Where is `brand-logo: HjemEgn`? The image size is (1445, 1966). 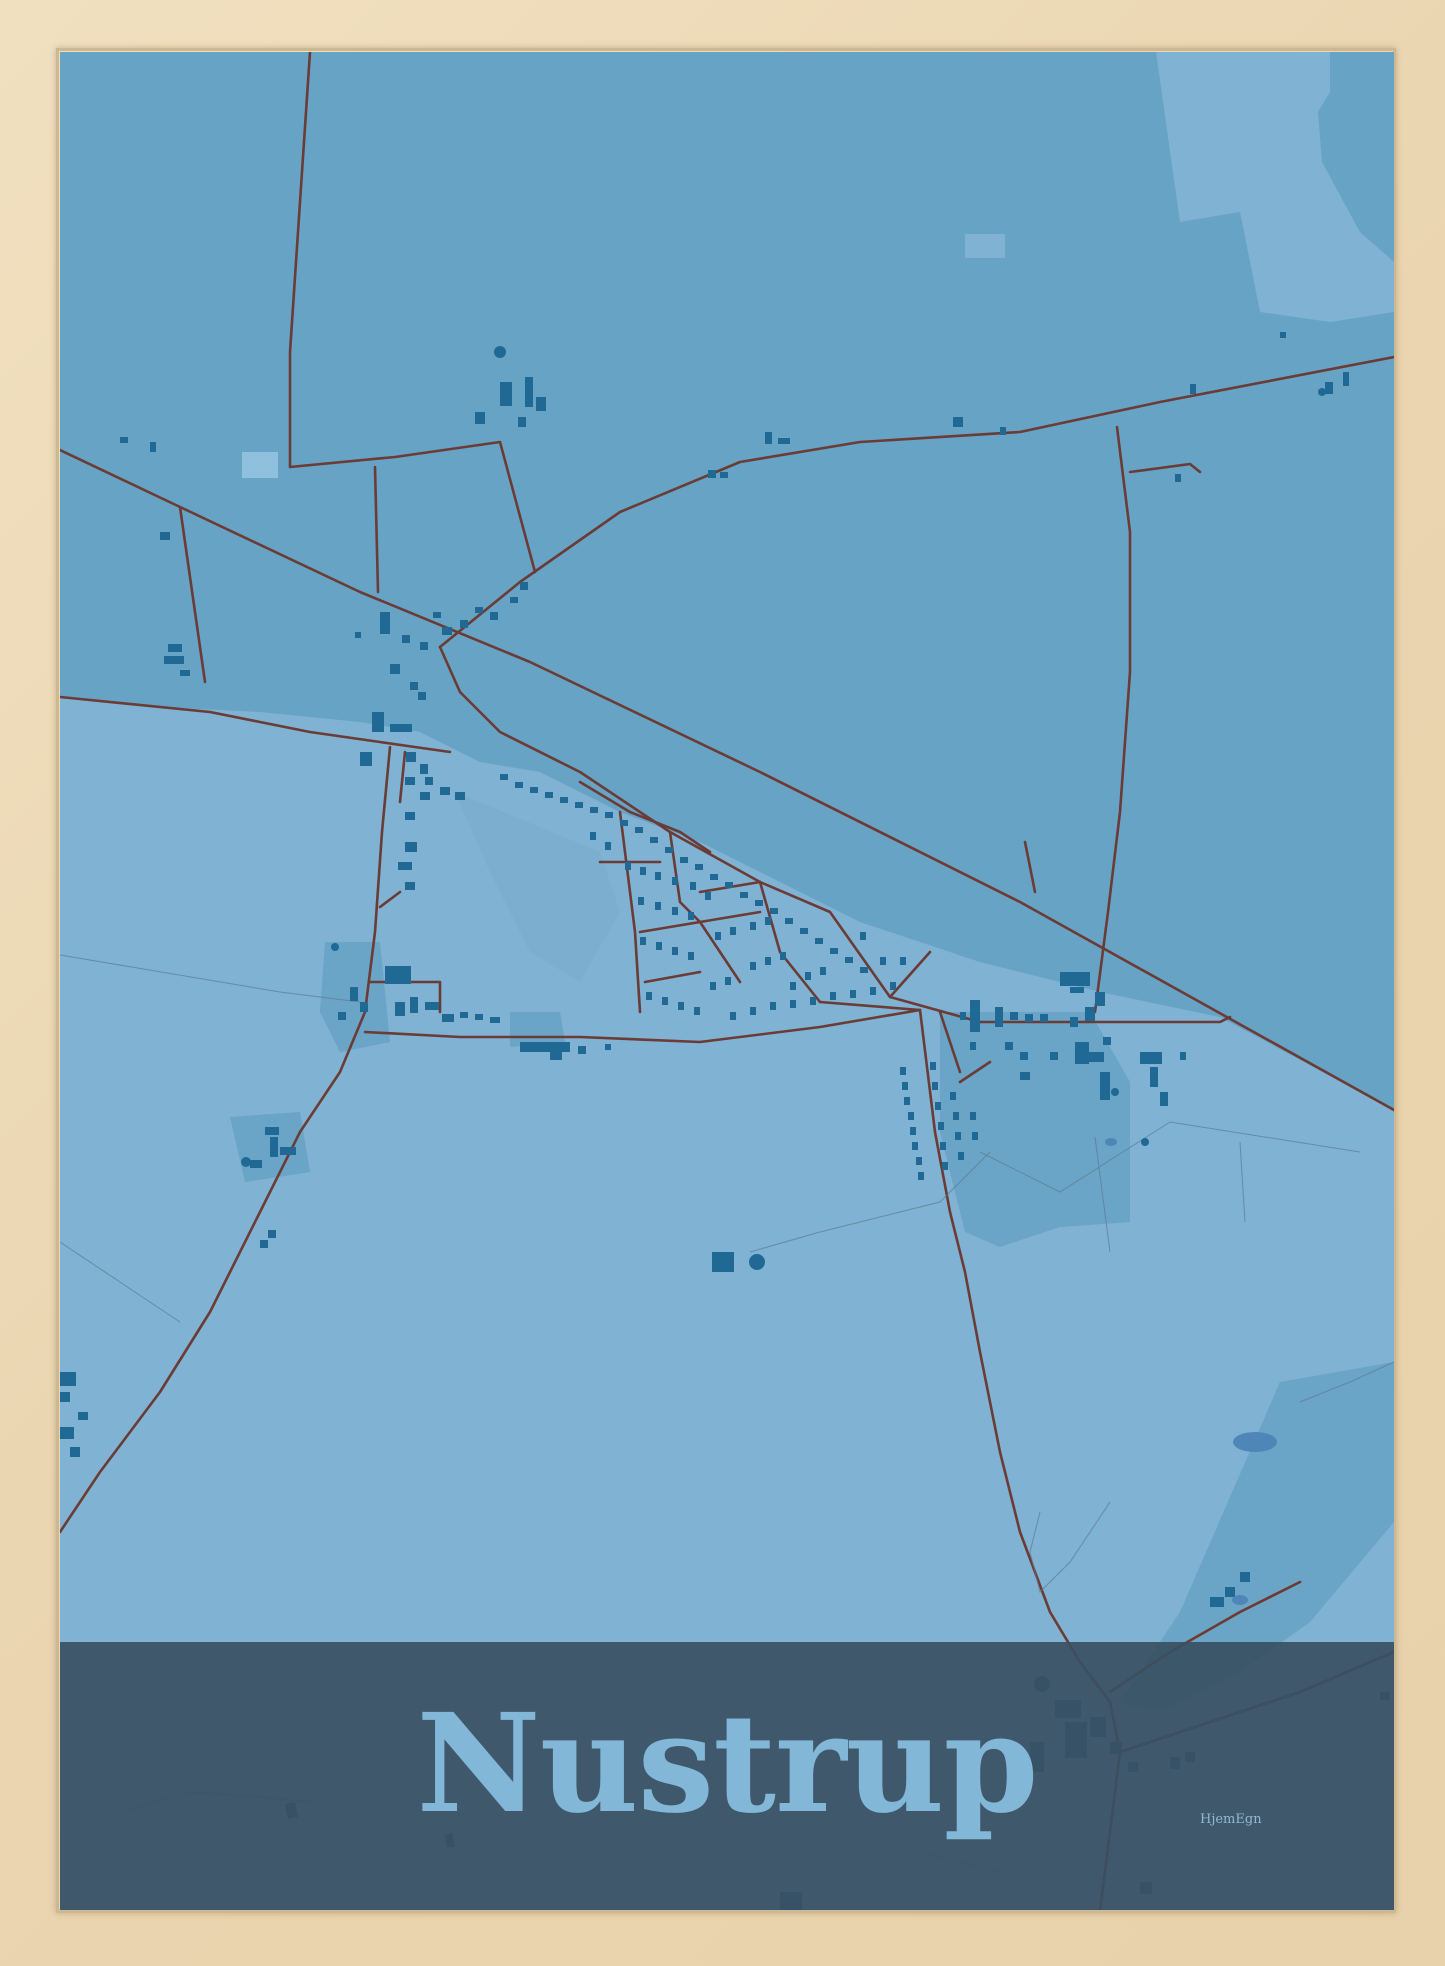
brand-logo: HjemEgn is located at coordinates (1231, 1819).